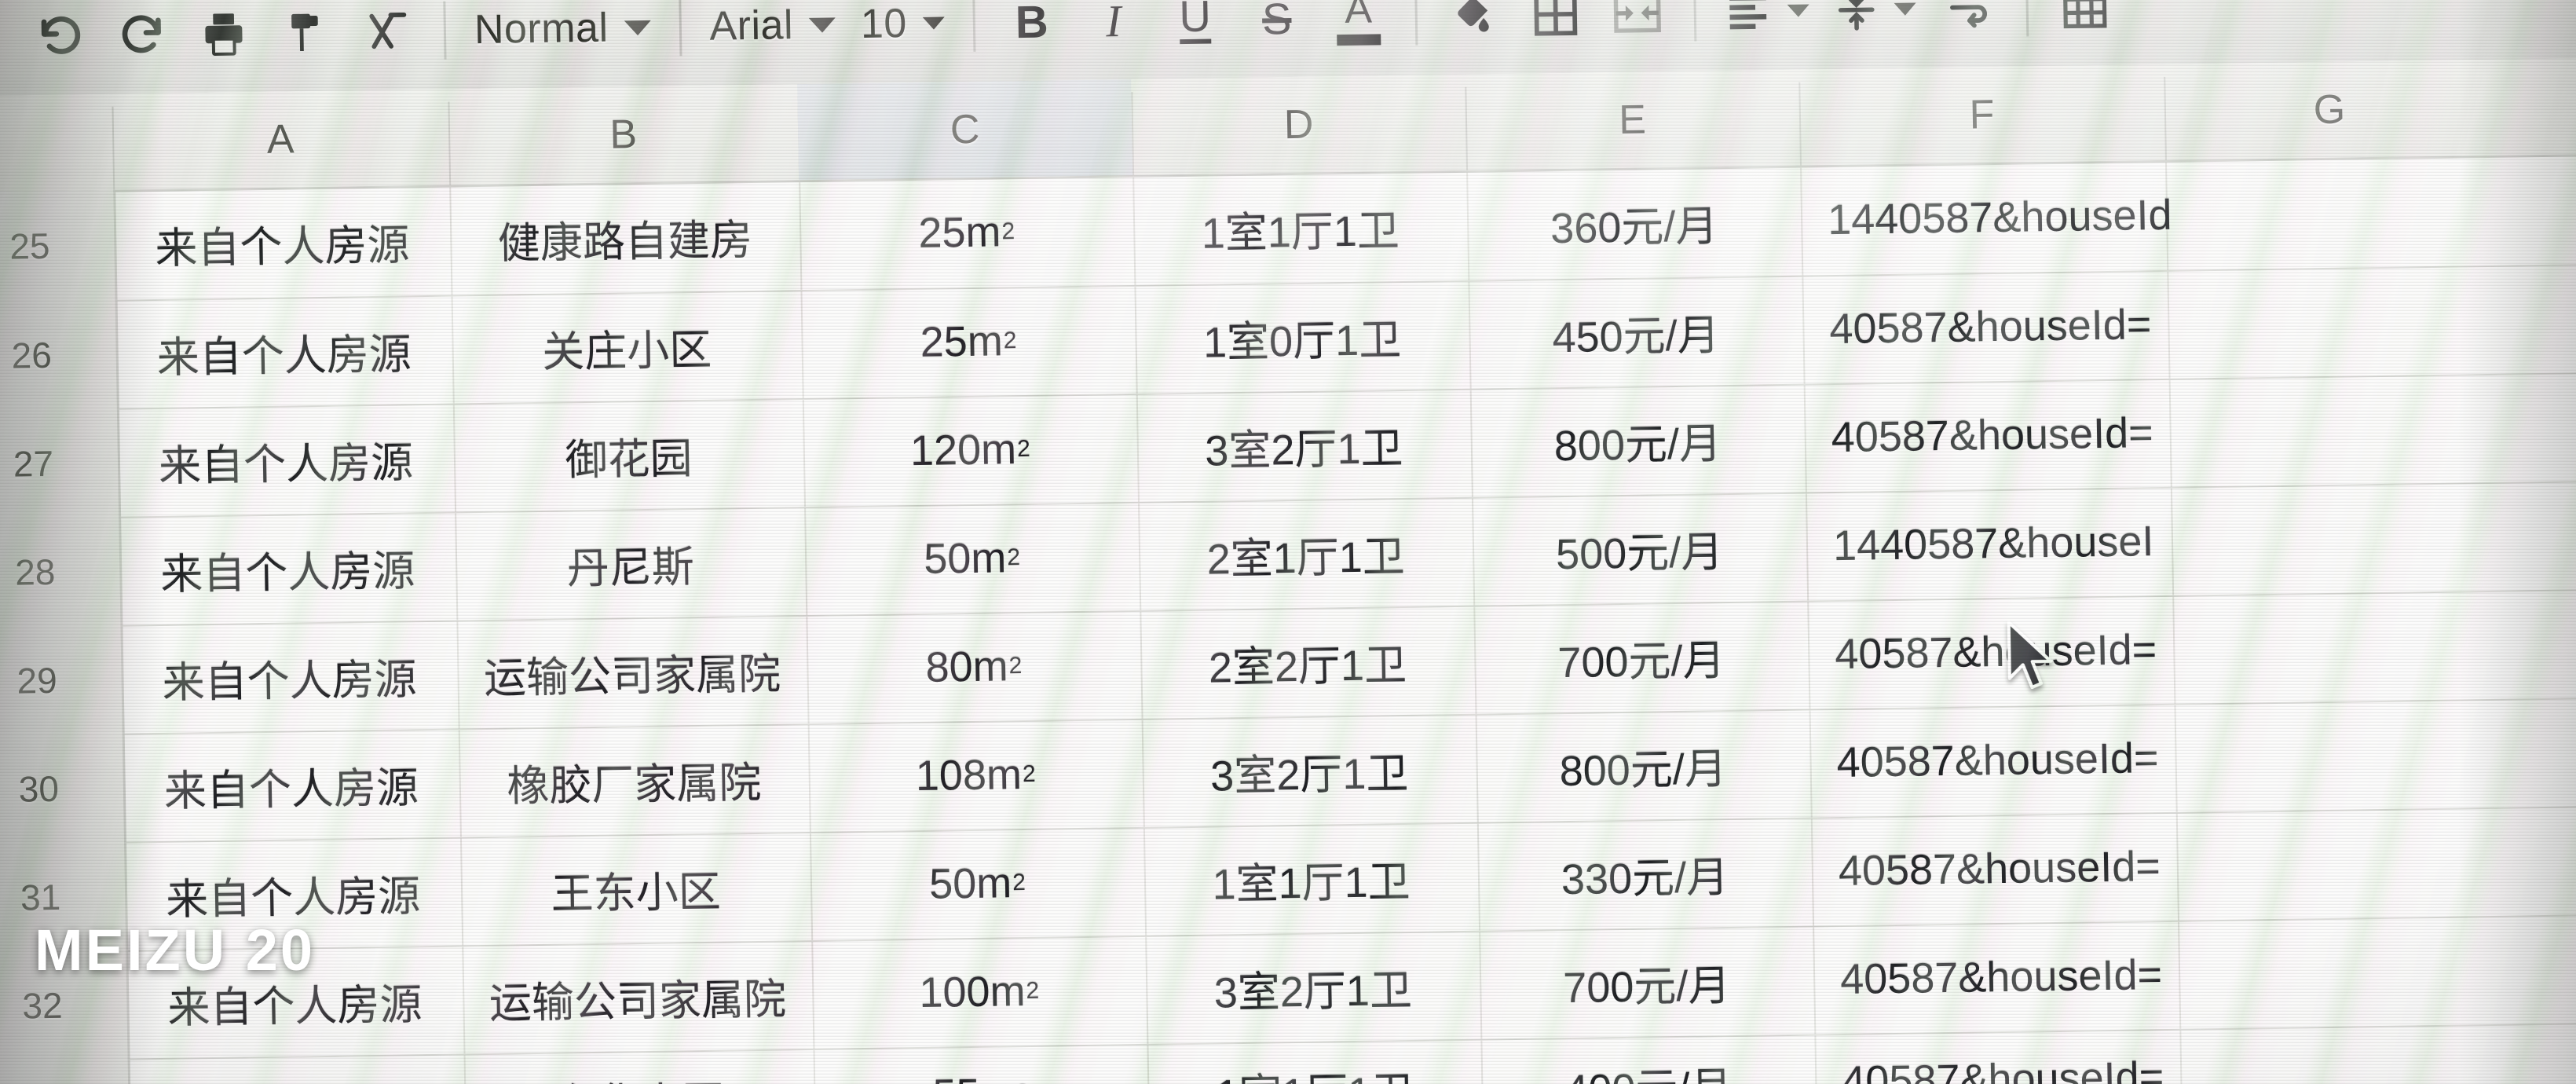 This screenshot has width=2576, height=1084. Describe the element at coordinates (1032, 32) in the screenshot. I see `bold-button: B` at that location.